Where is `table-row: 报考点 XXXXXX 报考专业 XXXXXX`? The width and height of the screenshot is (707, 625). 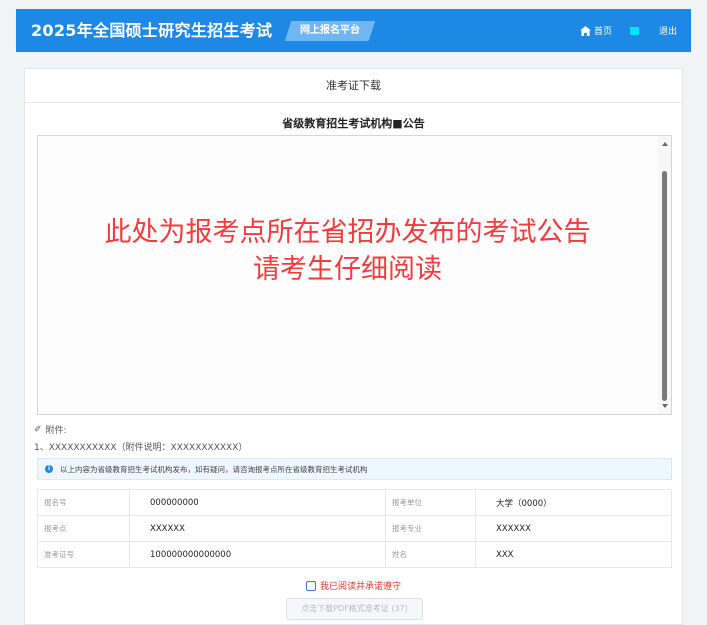
table-row: 报考点 XXXXXX 报考专业 XXXXXX is located at coordinates (354, 528).